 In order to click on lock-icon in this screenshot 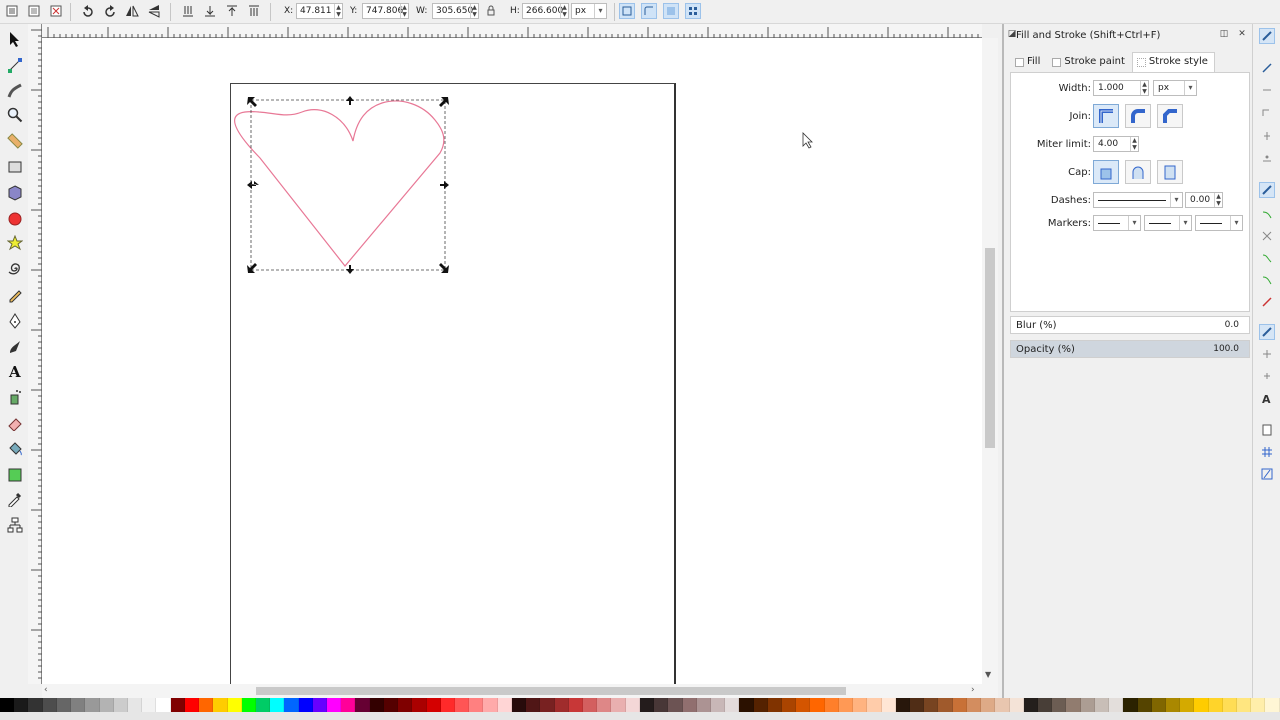, I will do `click(491, 11)`.